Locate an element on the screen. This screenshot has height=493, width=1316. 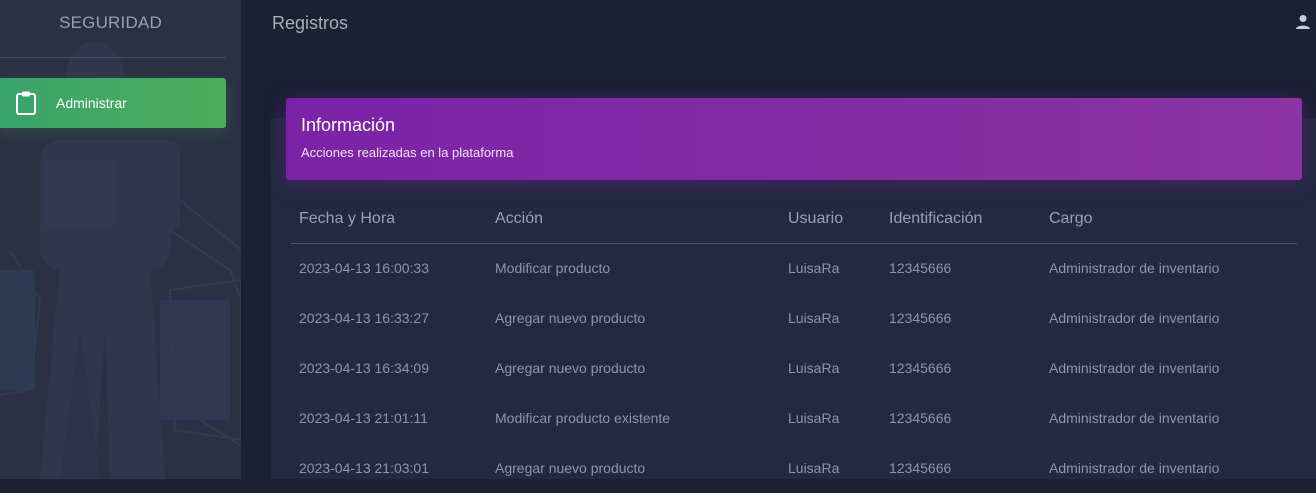
user-icon is located at coordinates (1303, 22).